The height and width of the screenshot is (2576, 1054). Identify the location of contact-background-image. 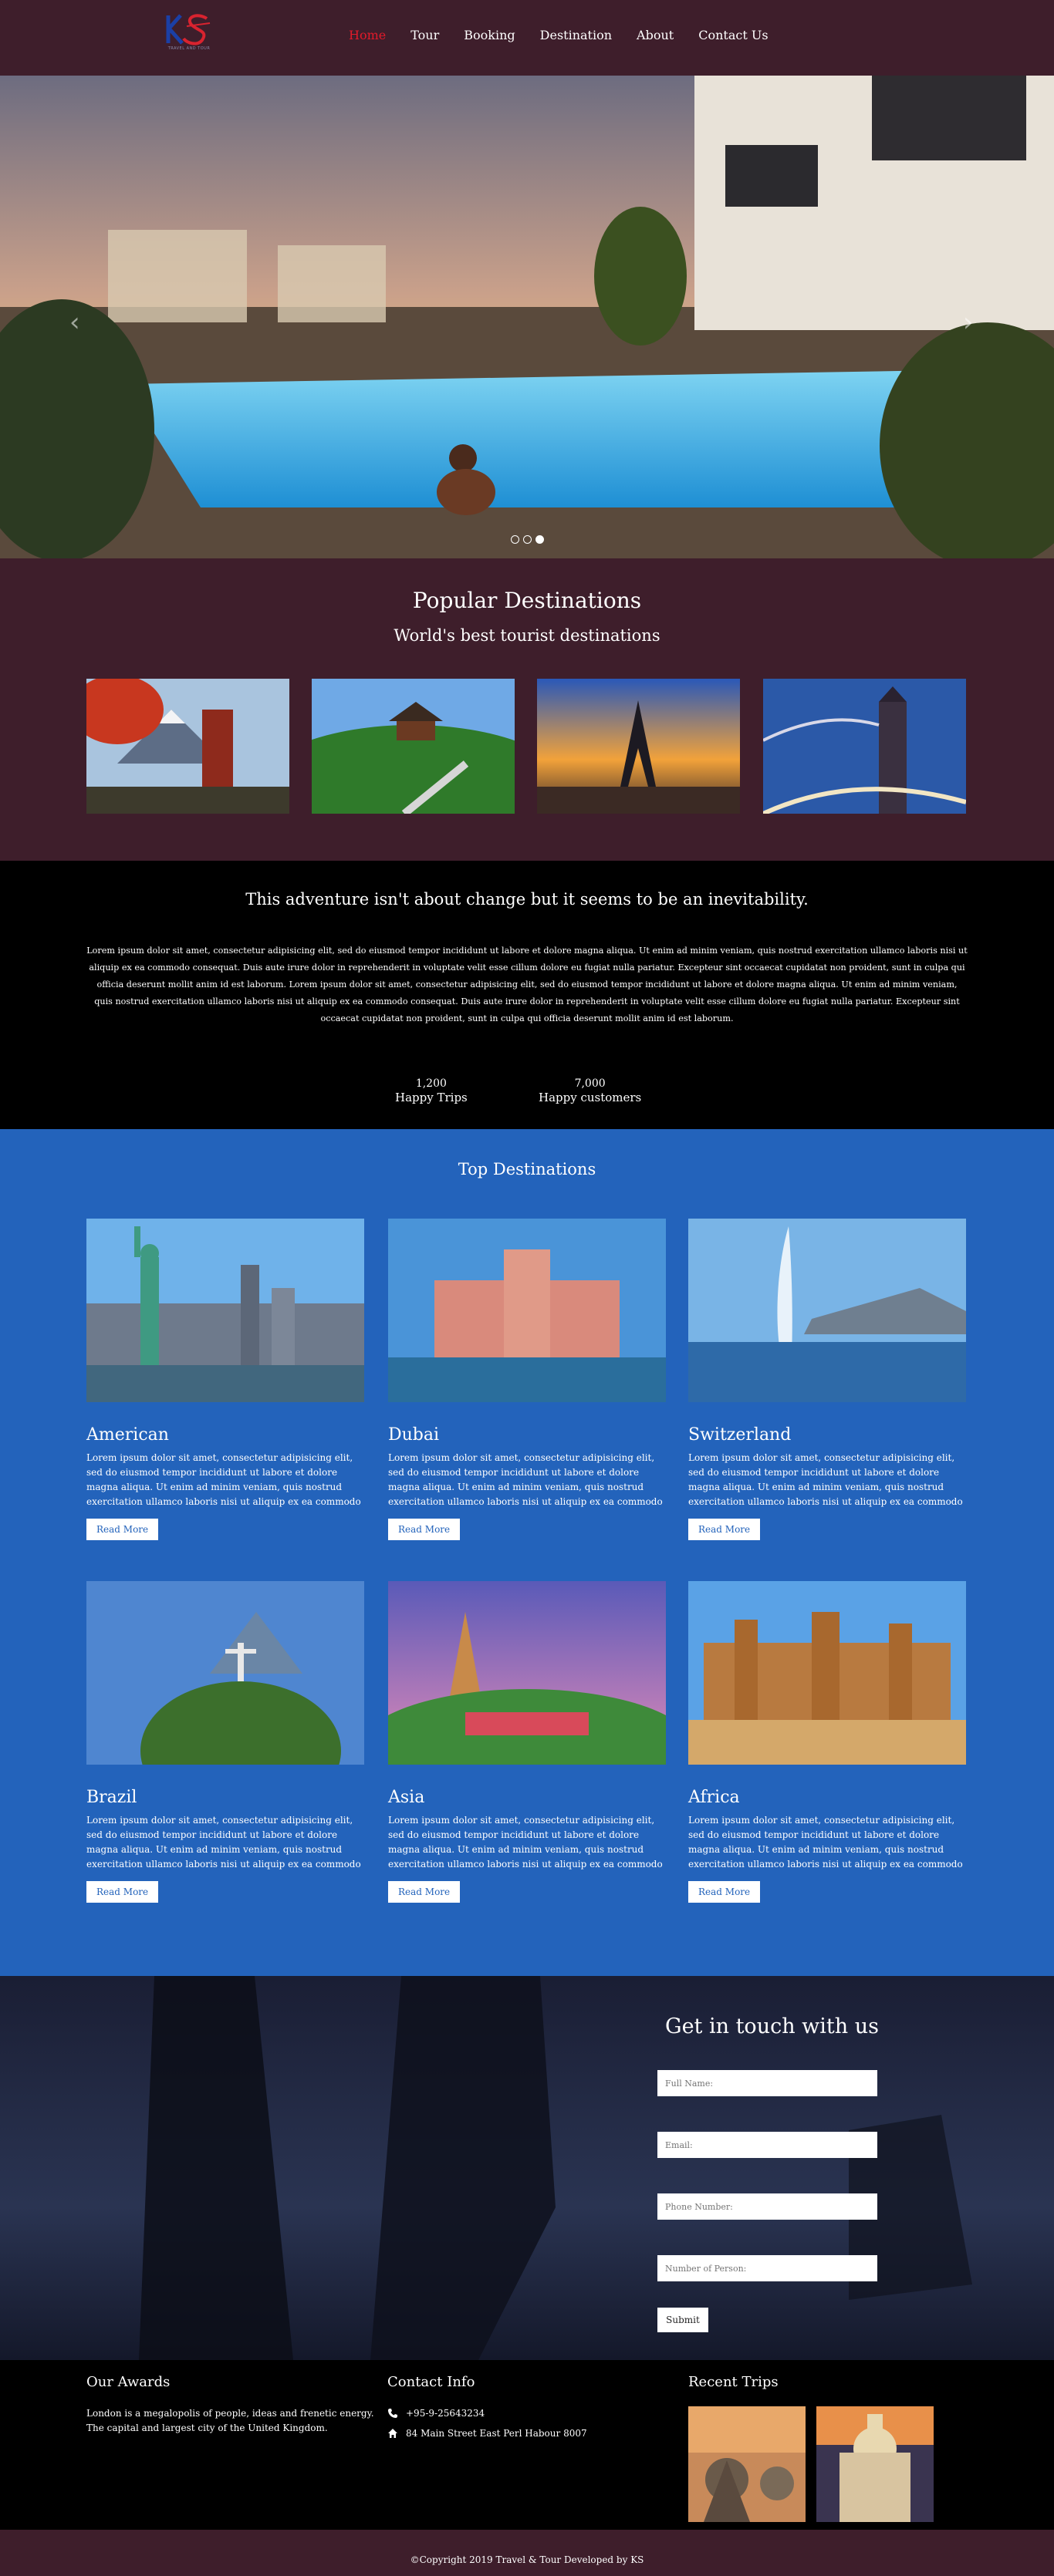
(527, 2168).